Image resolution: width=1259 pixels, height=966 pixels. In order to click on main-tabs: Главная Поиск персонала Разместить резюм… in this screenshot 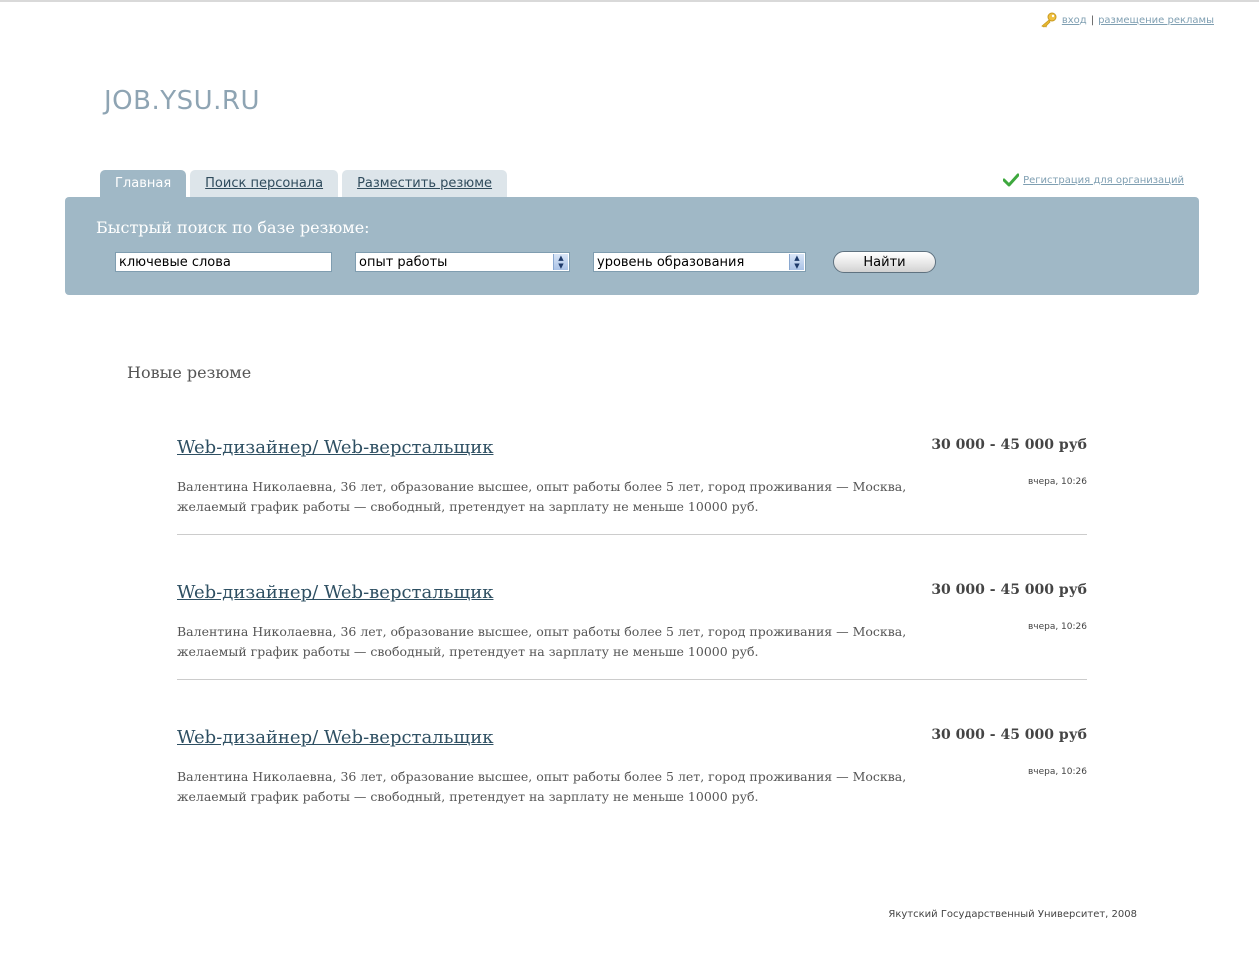, I will do `click(304, 183)`.